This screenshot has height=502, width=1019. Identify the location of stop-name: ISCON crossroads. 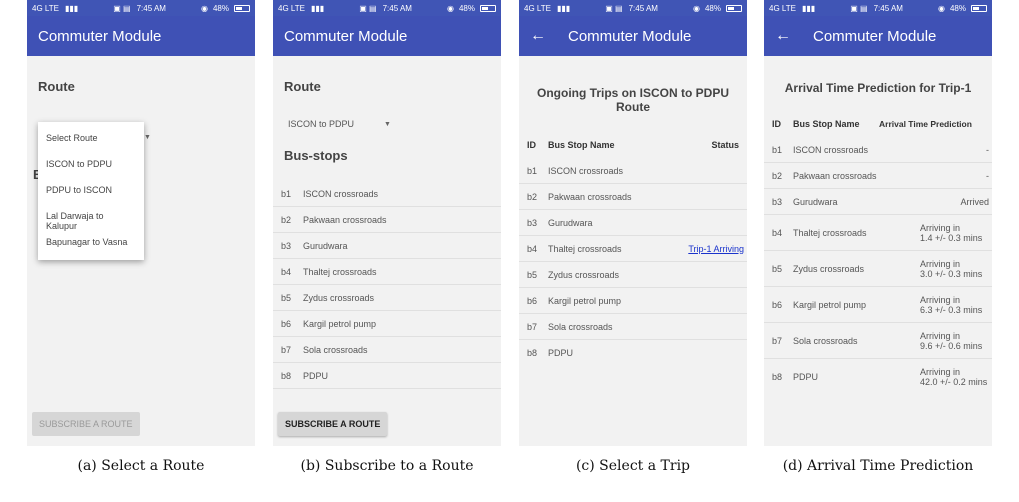
(341, 193).